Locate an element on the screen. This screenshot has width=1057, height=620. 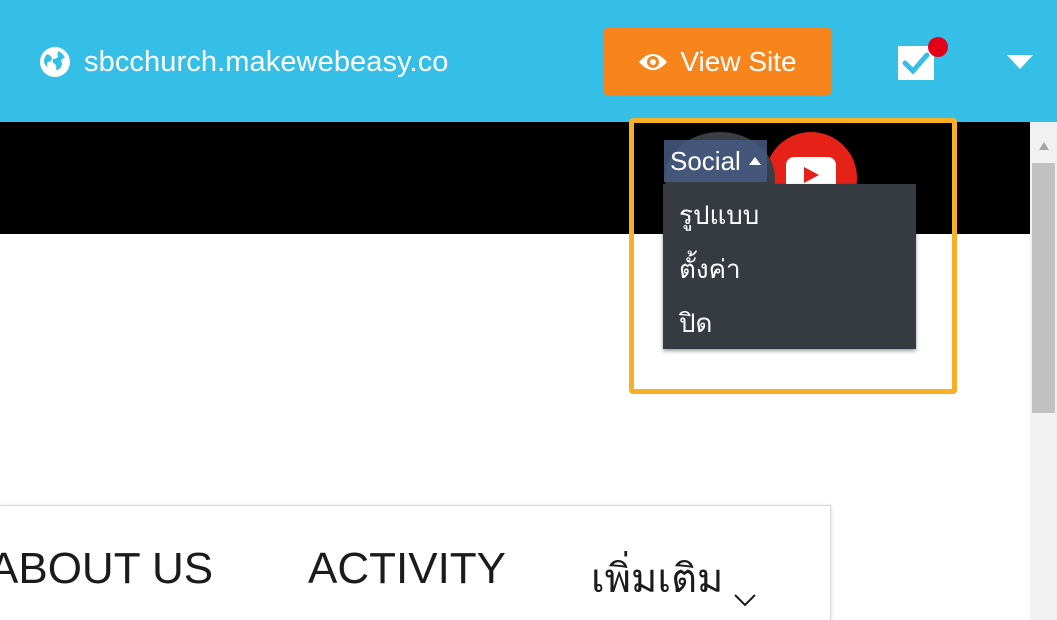
view-site-button: View Site is located at coordinates (717, 61).